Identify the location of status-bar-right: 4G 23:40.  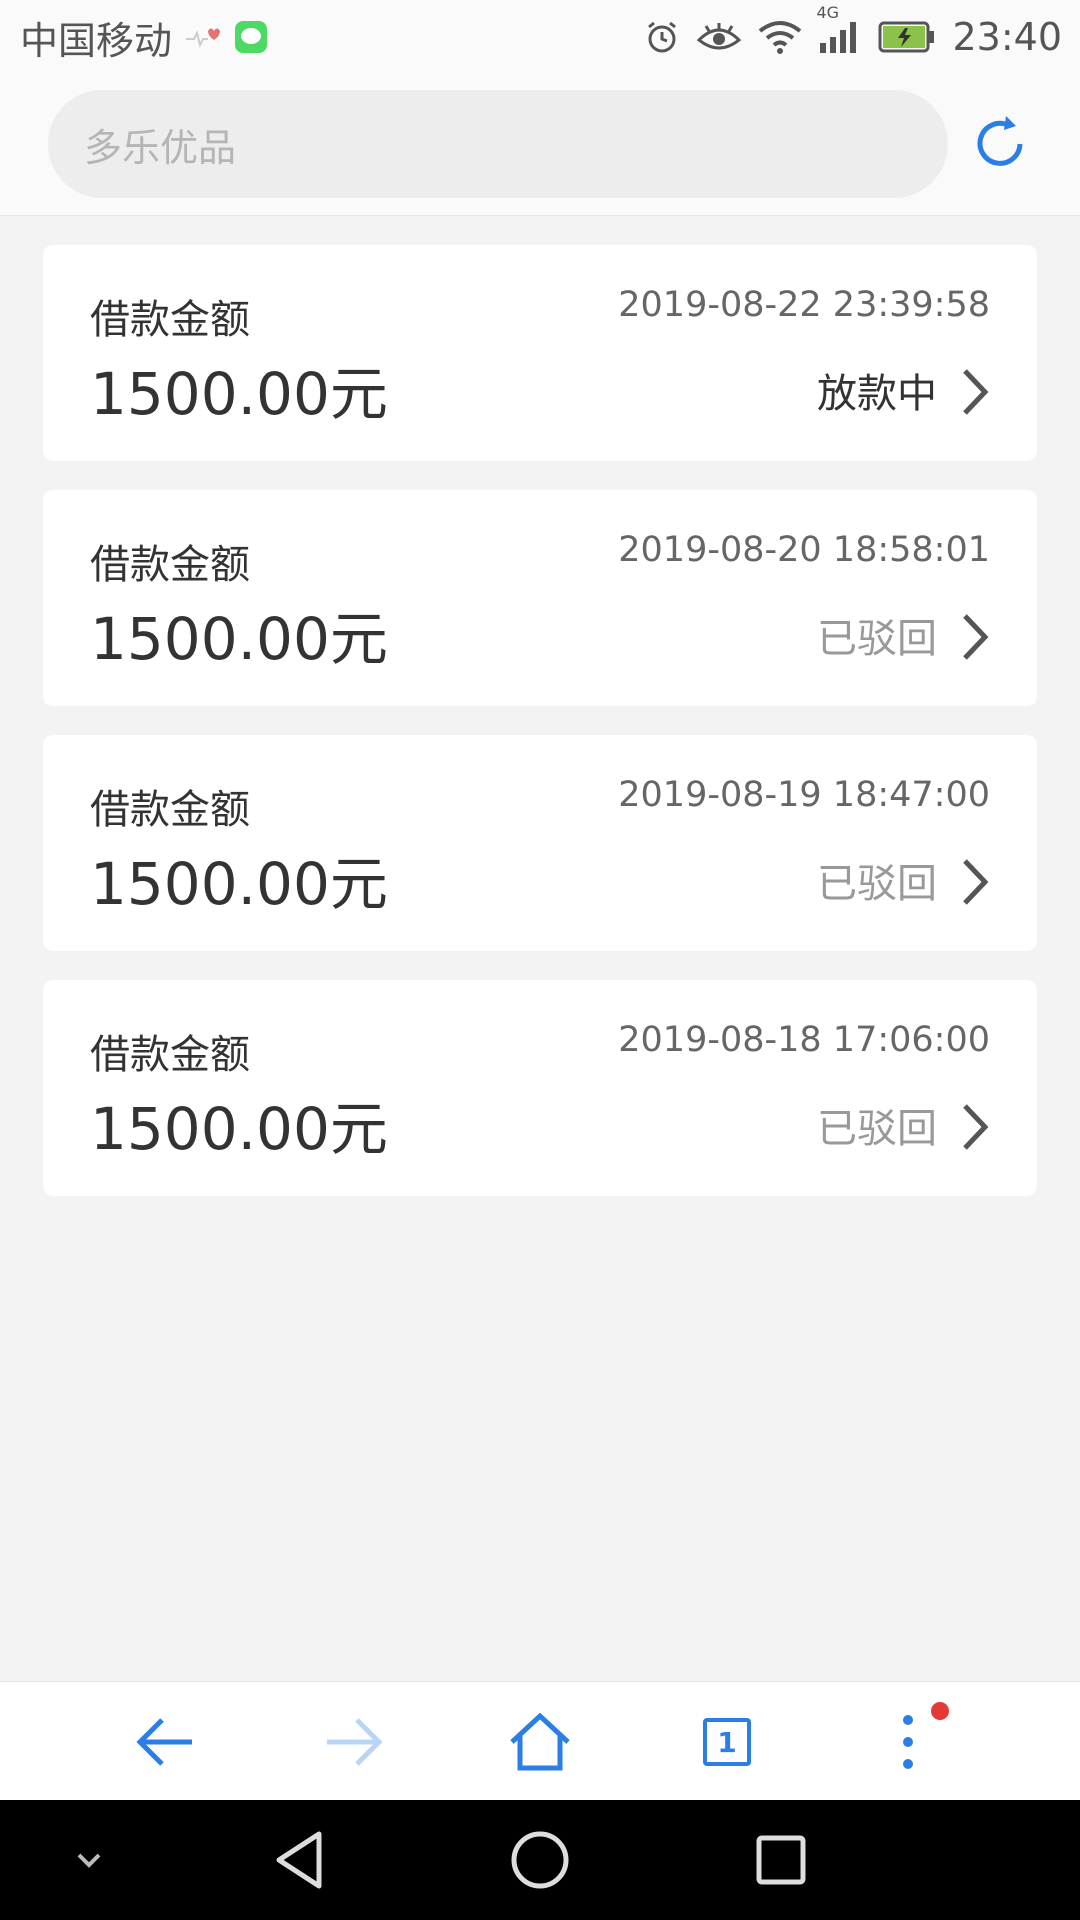
(853, 31).